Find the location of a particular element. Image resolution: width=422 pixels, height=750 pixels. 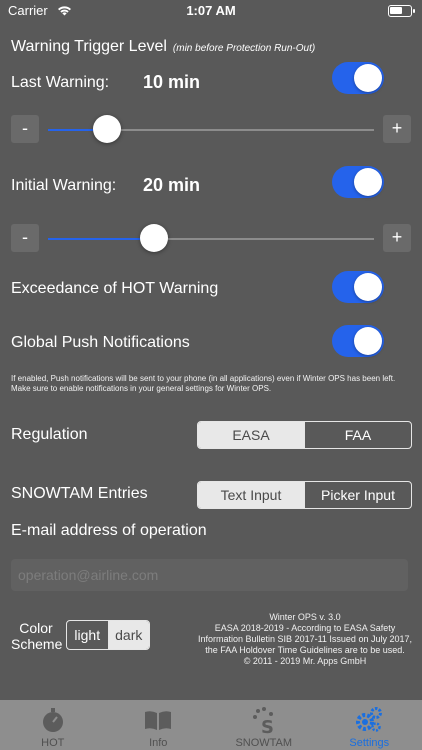

push-notifications-toggle is located at coordinates (358, 341).